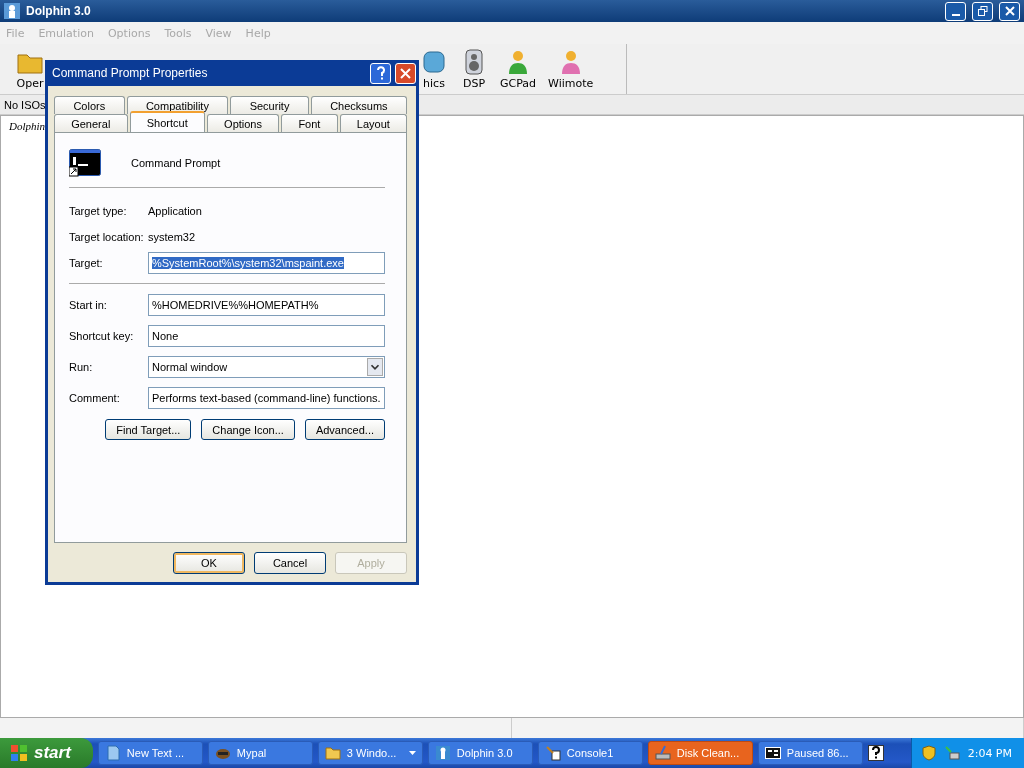 Image resolution: width=1024 pixels, height=768 pixels. Describe the element at coordinates (480, 753) in the screenshot. I see `taskbar-button: Dolphin 3.0` at that location.